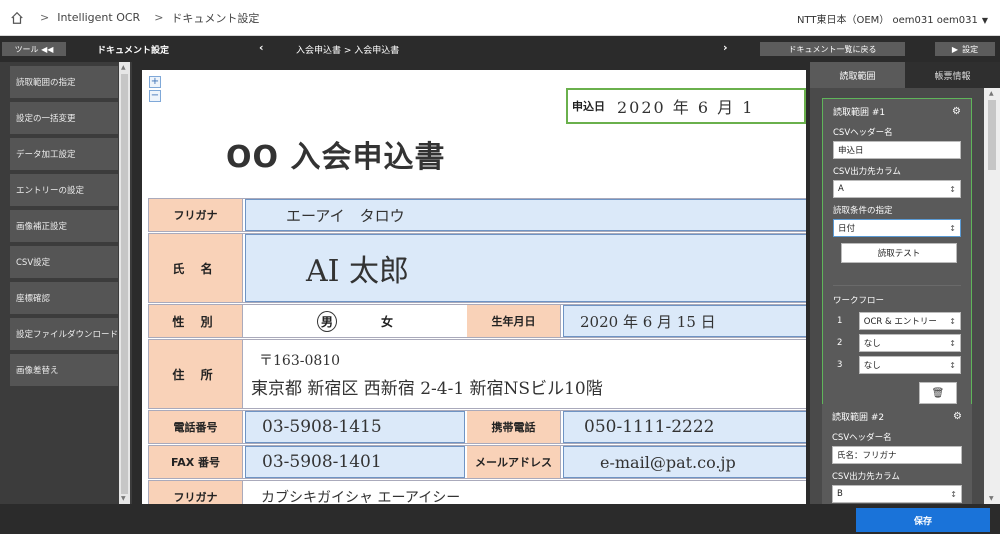 The width and height of the screenshot is (1000, 534). What do you see at coordinates (984, 20) in the screenshot?
I see `chevron-down-icon: ▼` at bounding box center [984, 20].